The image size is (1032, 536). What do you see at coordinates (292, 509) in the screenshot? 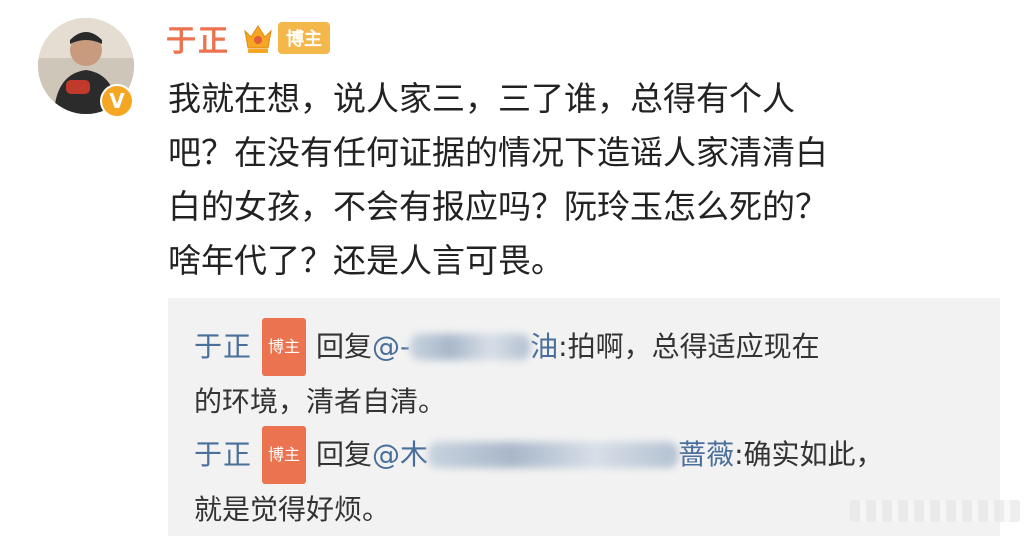
I see `reply-text-continued: 就是觉得好烦。` at bounding box center [292, 509].